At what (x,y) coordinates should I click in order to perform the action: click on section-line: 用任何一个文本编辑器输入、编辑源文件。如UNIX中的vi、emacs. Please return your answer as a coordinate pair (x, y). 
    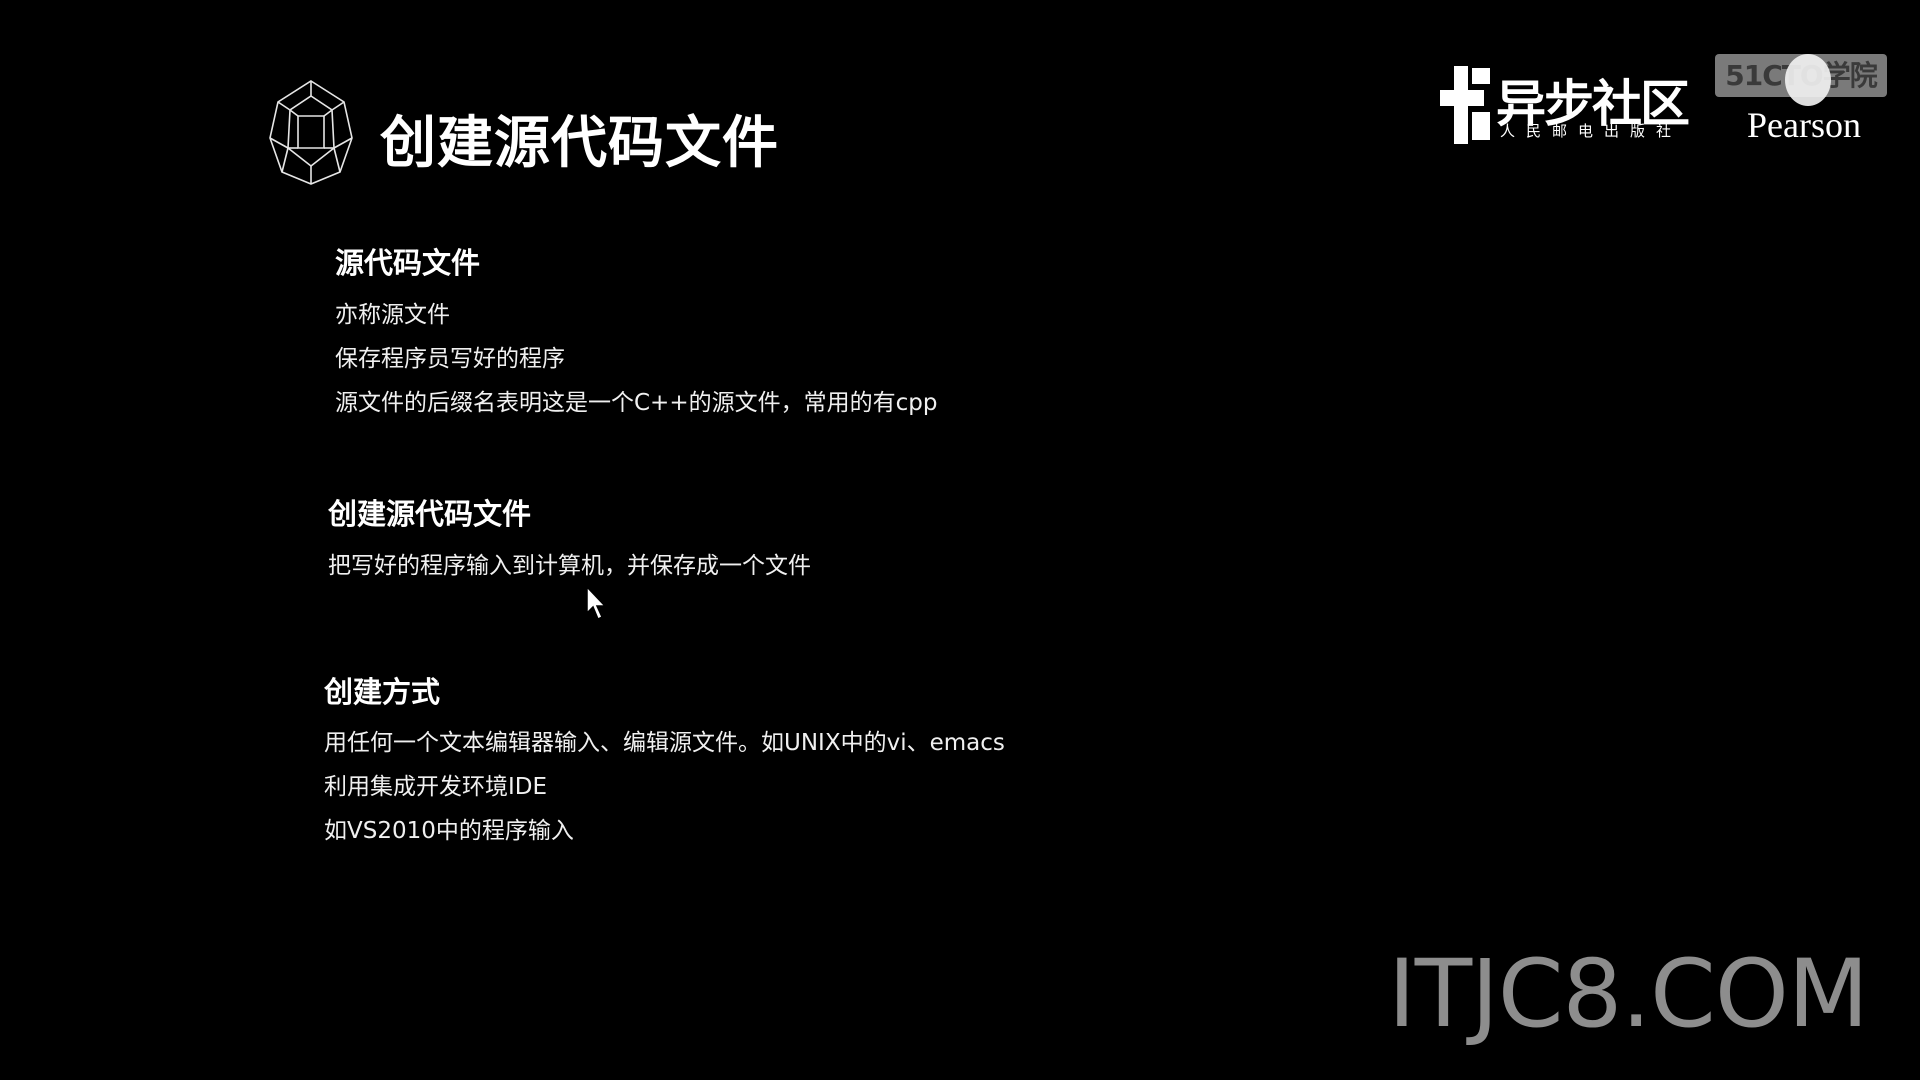
    Looking at the image, I should click on (664, 743).